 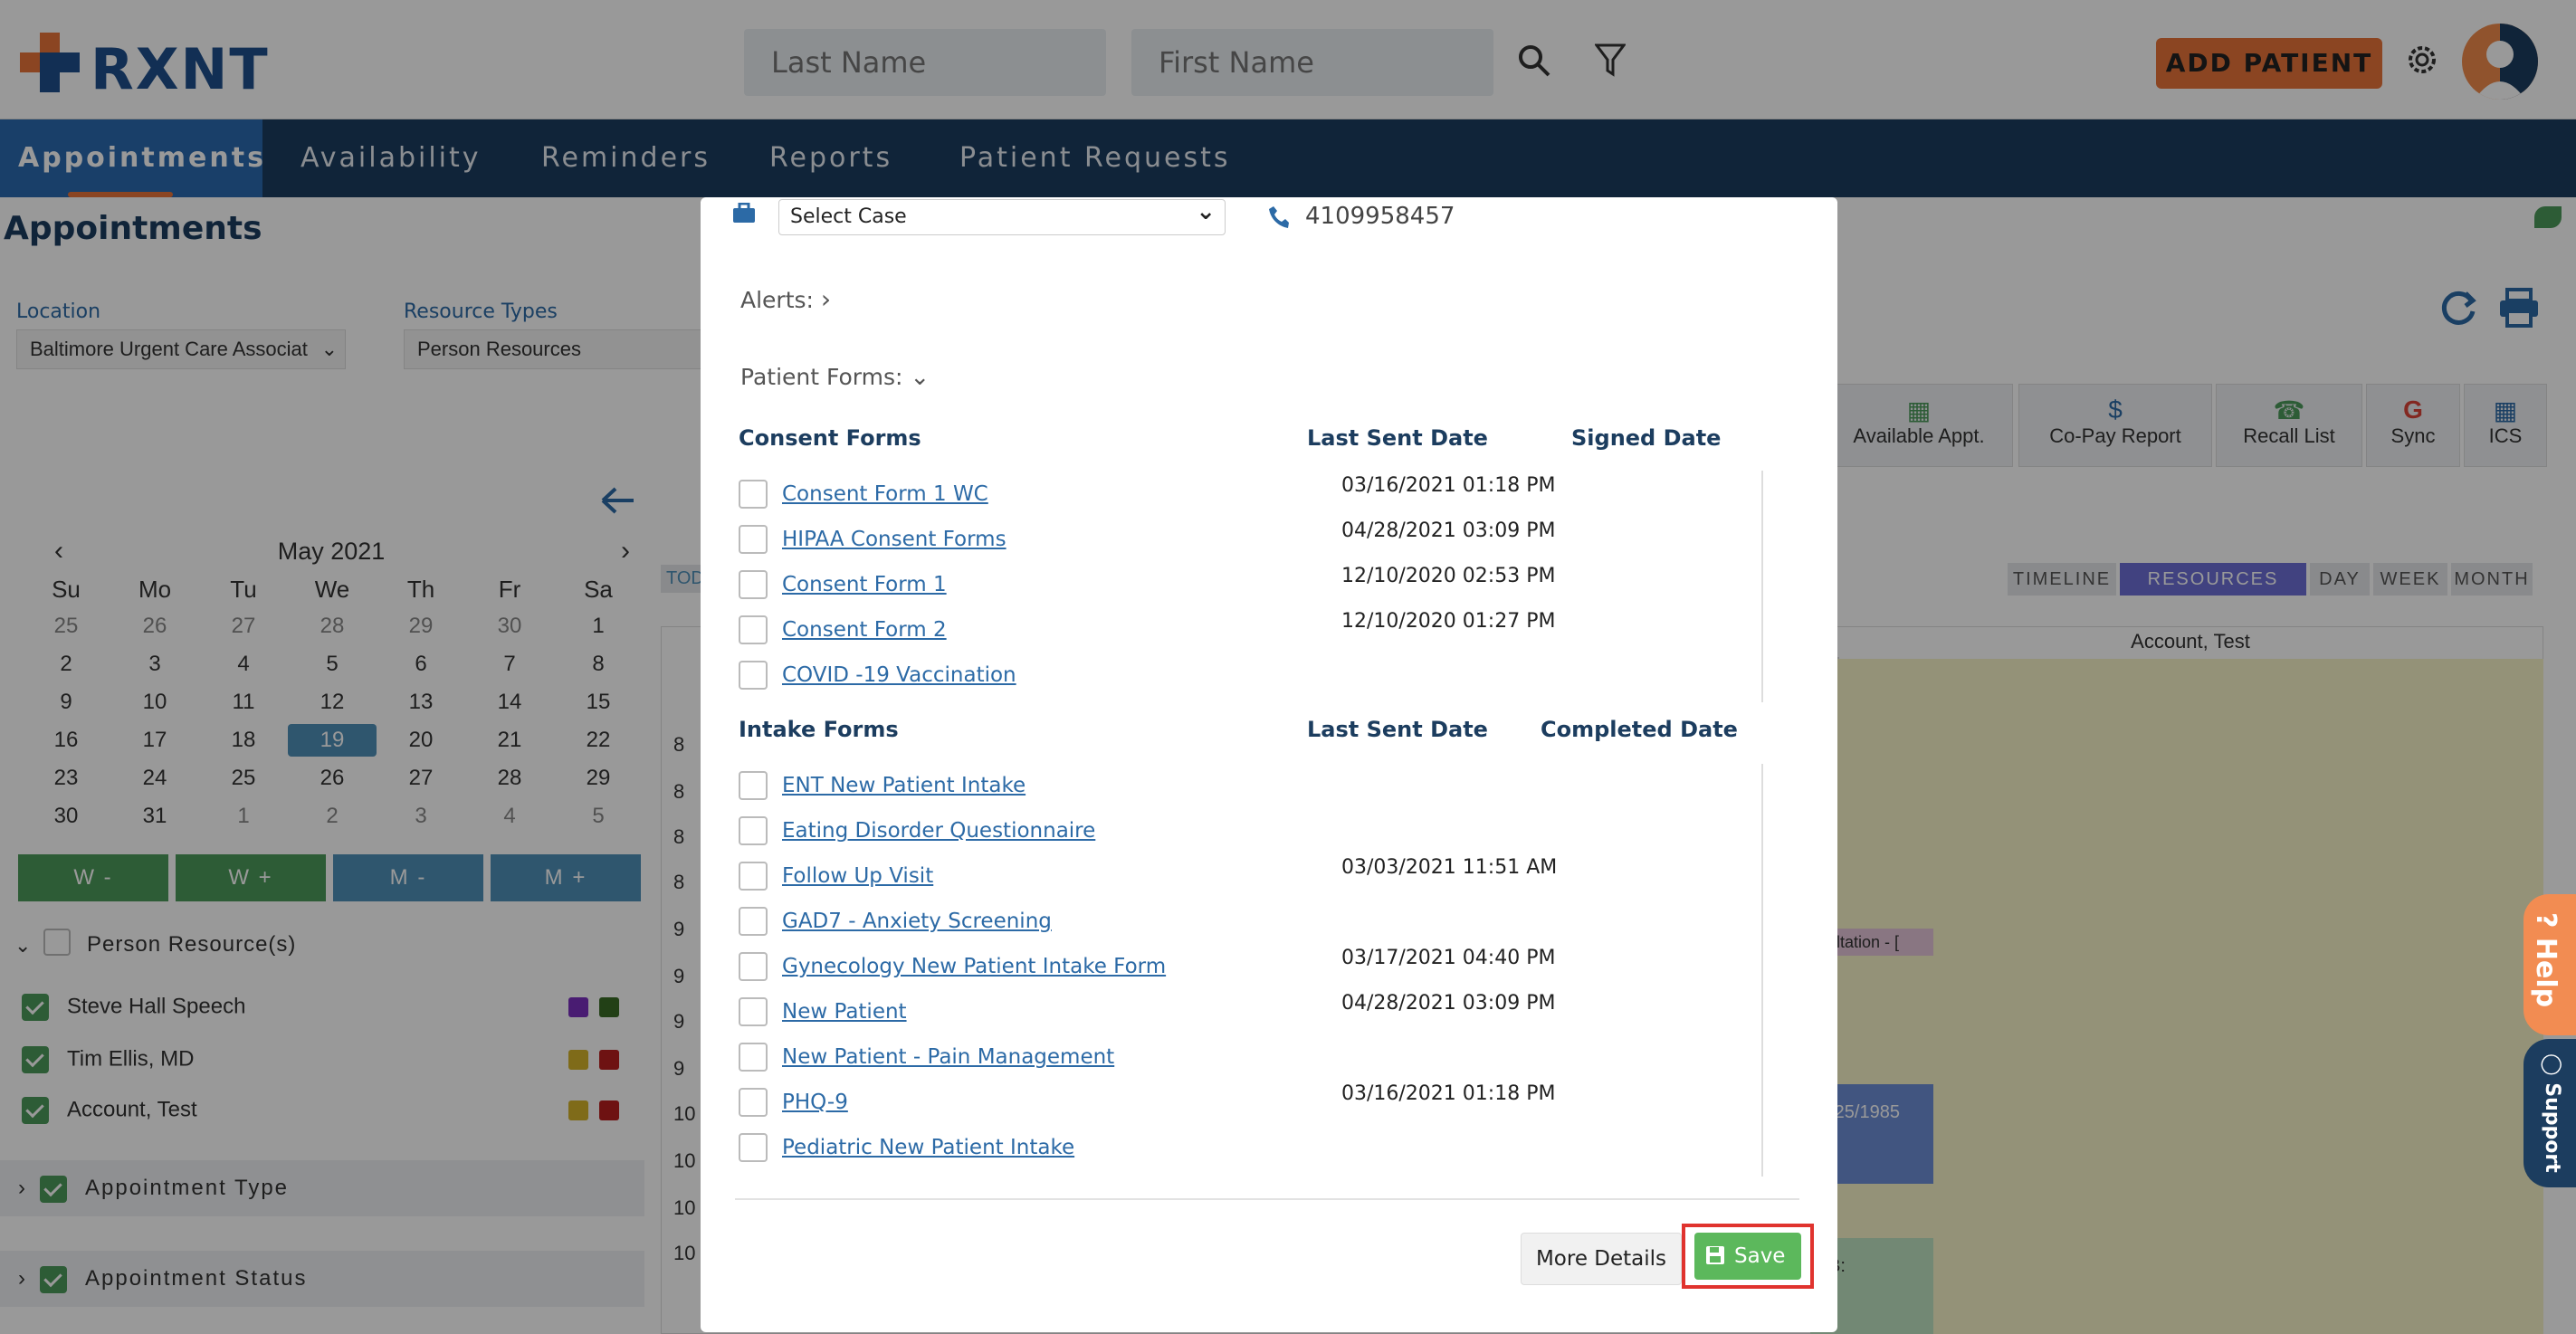 What do you see at coordinates (1715, 1255) in the screenshot?
I see `floppy-disk-icon` at bounding box center [1715, 1255].